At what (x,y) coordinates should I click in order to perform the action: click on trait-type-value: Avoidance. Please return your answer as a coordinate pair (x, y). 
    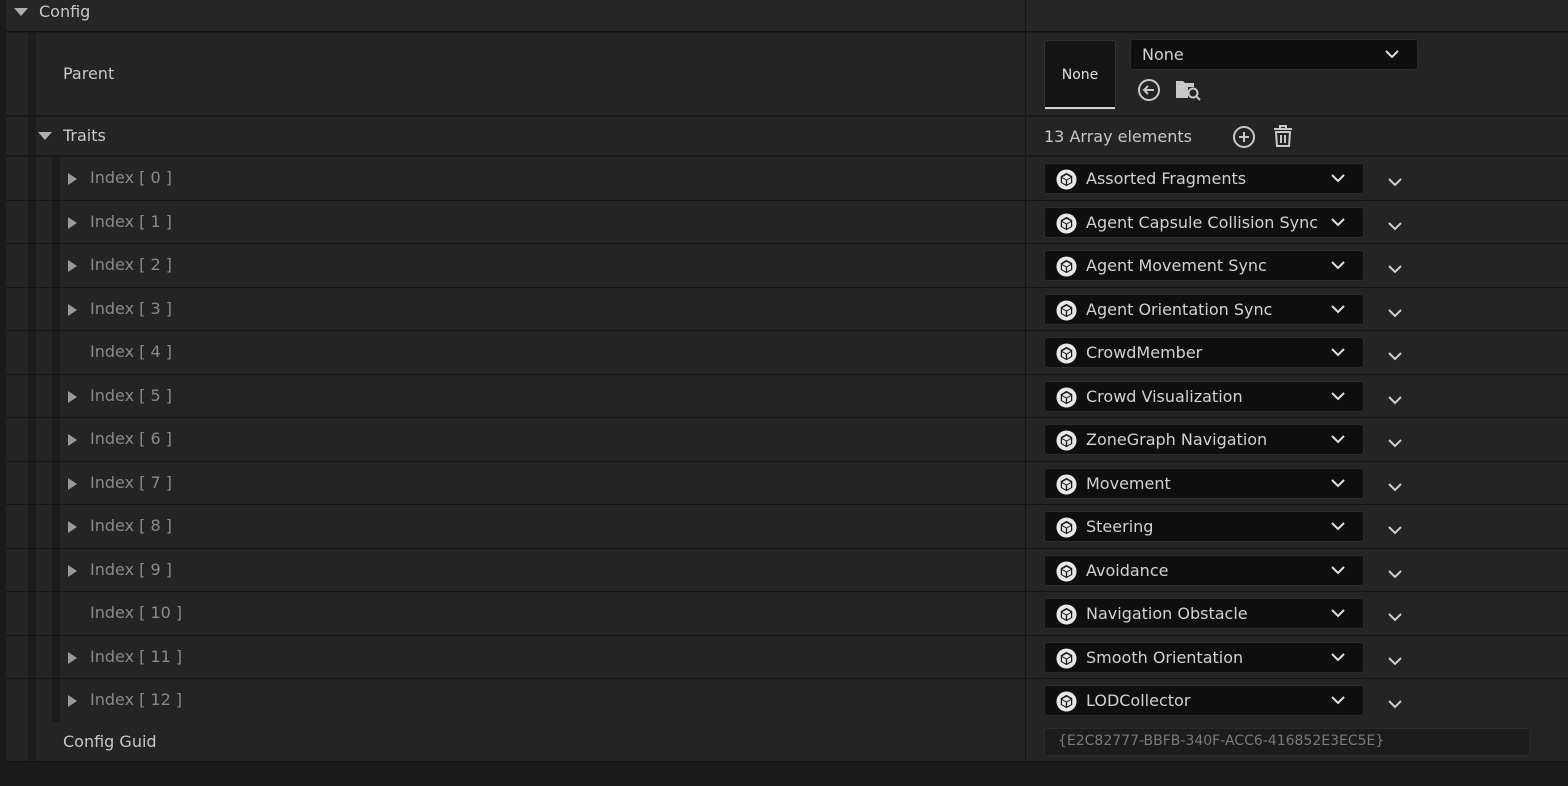
    Looking at the image, I should click on (1127, 570).